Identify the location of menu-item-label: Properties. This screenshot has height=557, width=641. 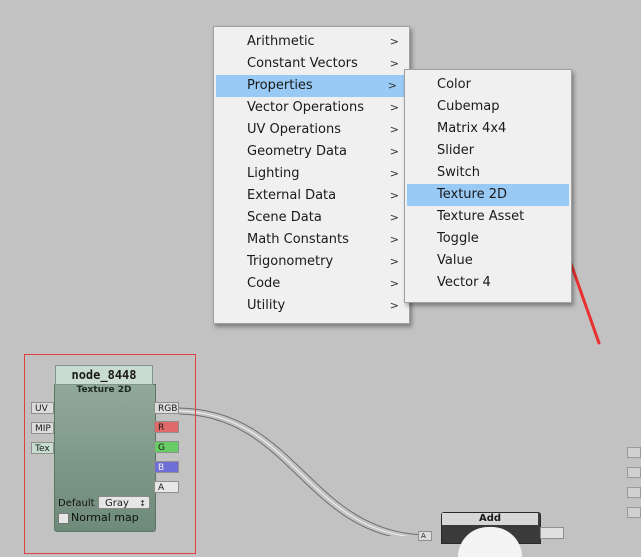
(280, 85).